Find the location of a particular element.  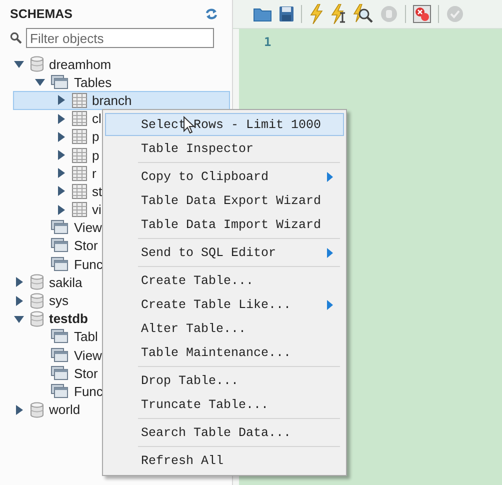

schemas-title: SCHEMAS is located at coordinates (41, 14).